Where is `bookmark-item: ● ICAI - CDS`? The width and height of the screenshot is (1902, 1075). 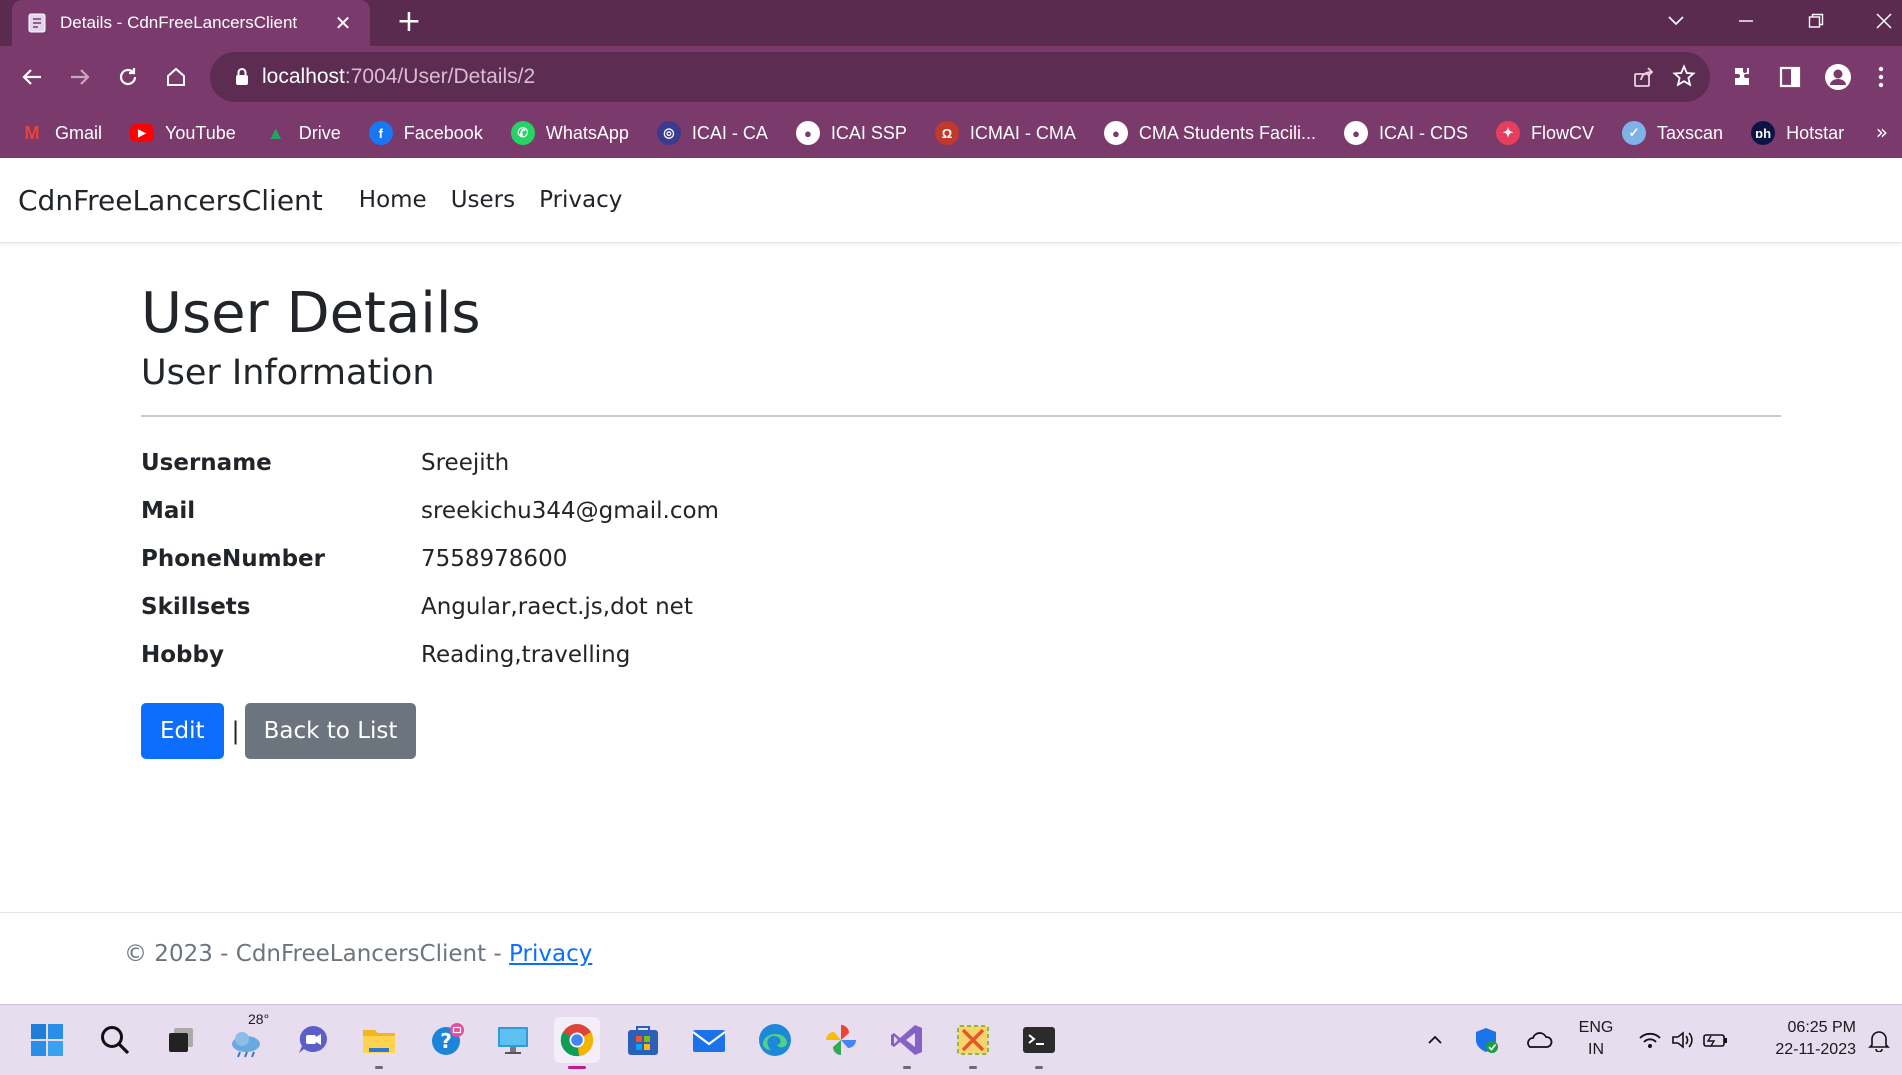
bookmark-item: ● ICAI - CDS is located at coordinates (1406, 133).